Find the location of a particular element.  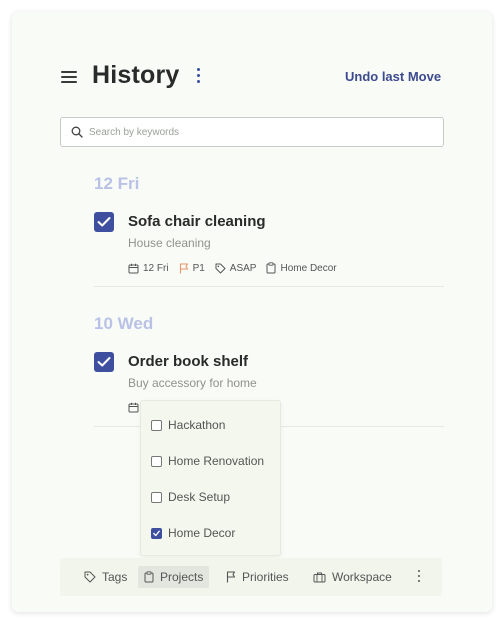

page-title: History is located at coordinates (136, 75).